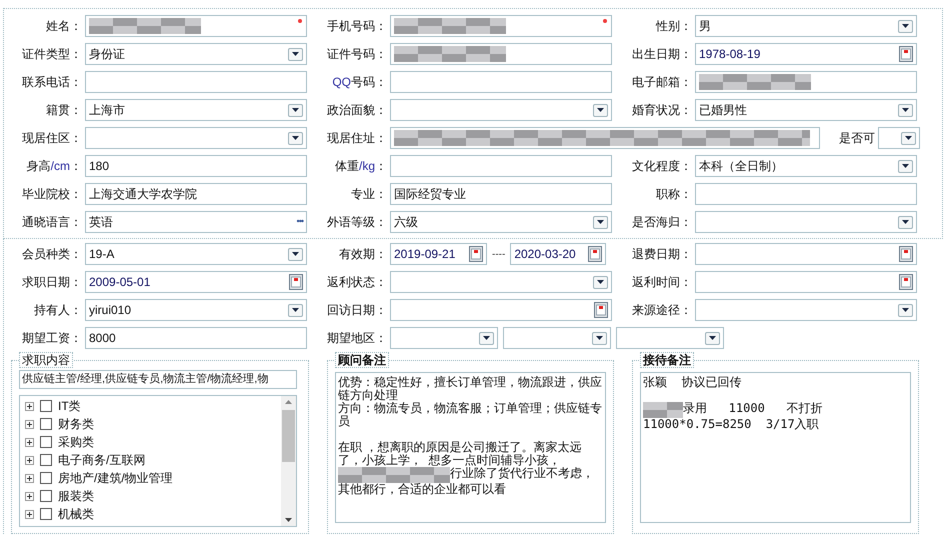  What do you see at coordinates (422, 489) in the screenshot?
I see `note-text: 其他都行，合适的企业都可以看` at bounding box center [422, 489].